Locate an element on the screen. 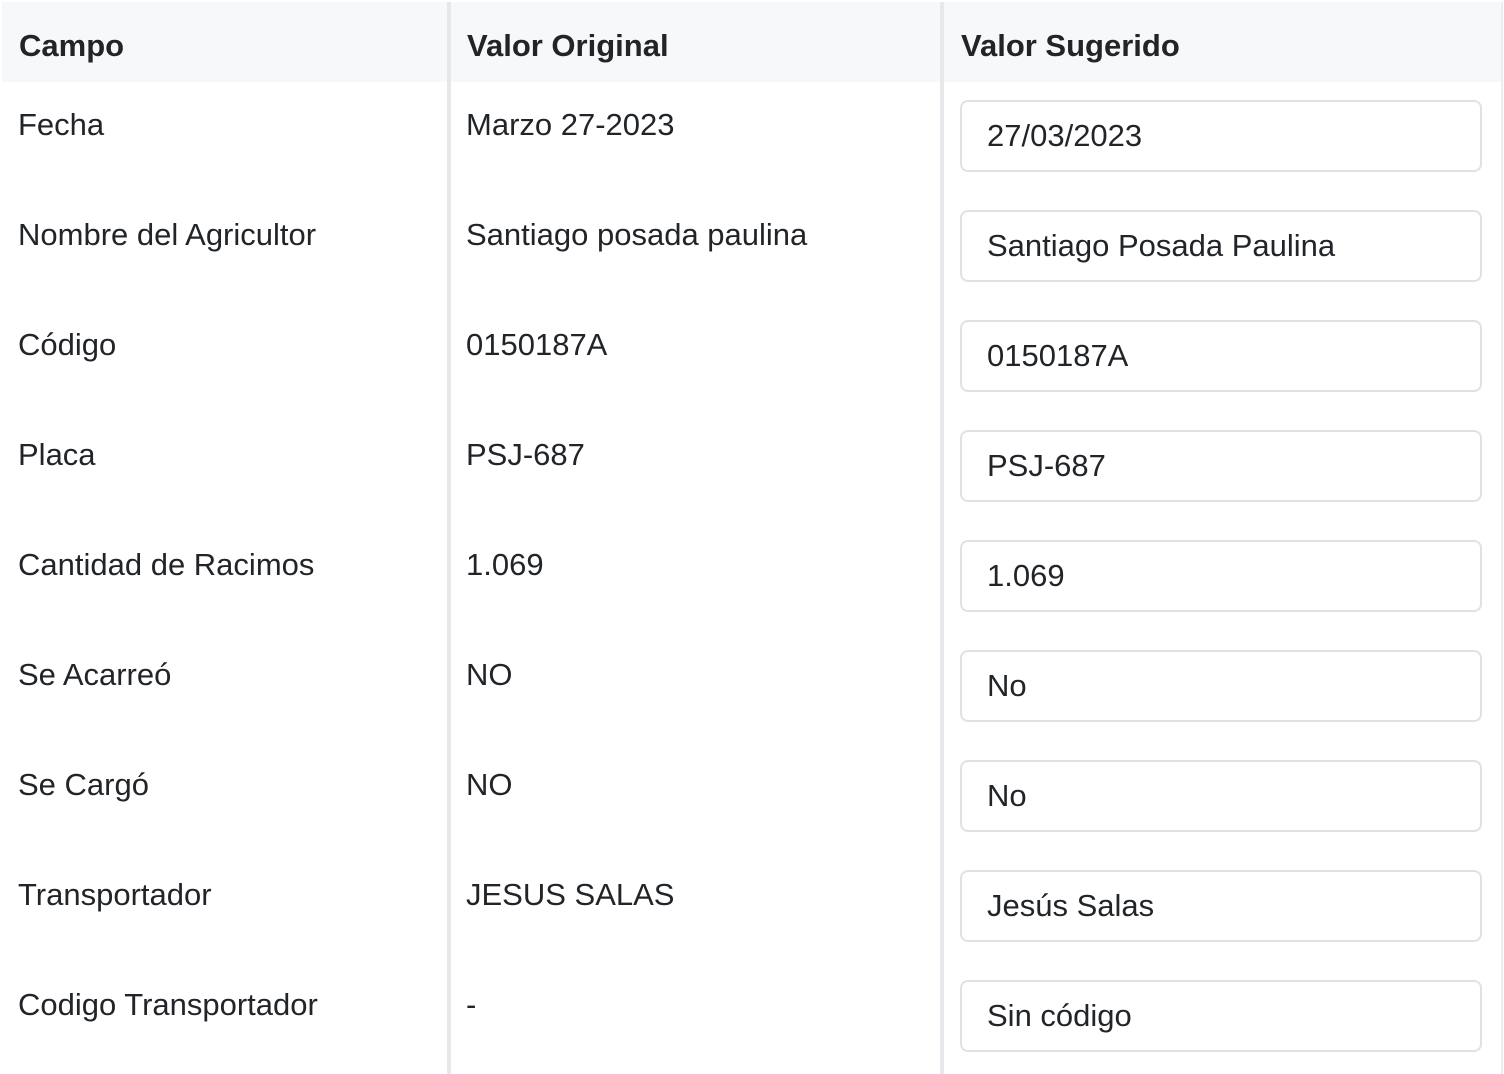 The image size is (1504, 1074). original-value: 0150187A is located at coordinates (537, 344).